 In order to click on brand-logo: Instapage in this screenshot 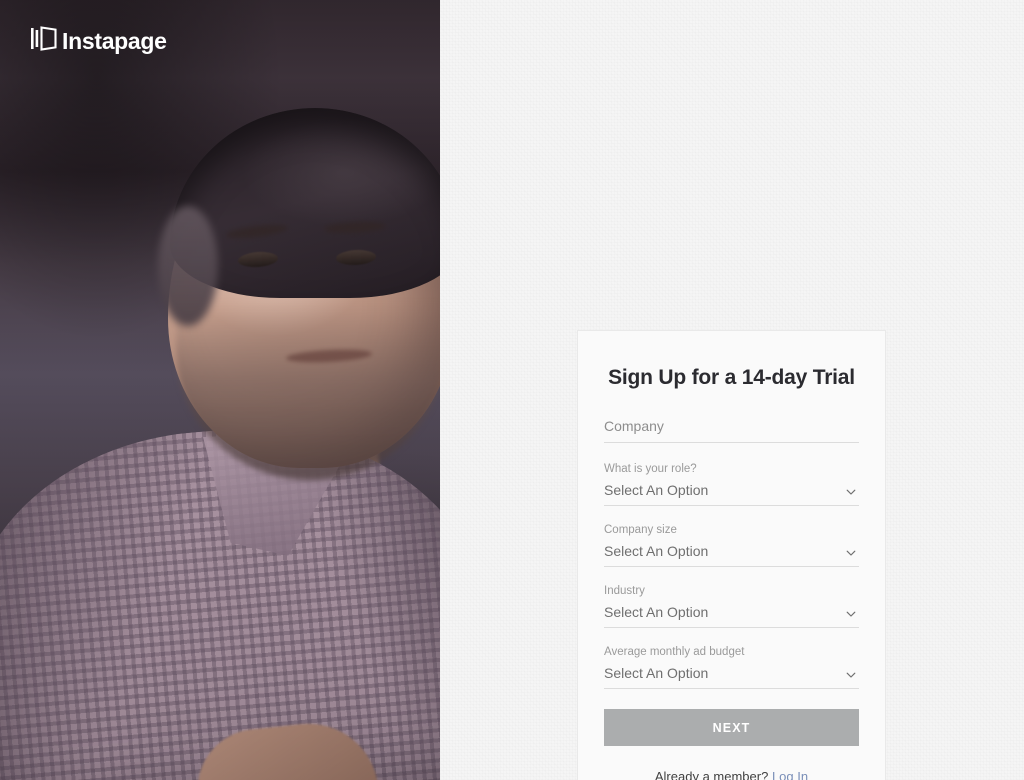, I will do `click(99, 41)`.